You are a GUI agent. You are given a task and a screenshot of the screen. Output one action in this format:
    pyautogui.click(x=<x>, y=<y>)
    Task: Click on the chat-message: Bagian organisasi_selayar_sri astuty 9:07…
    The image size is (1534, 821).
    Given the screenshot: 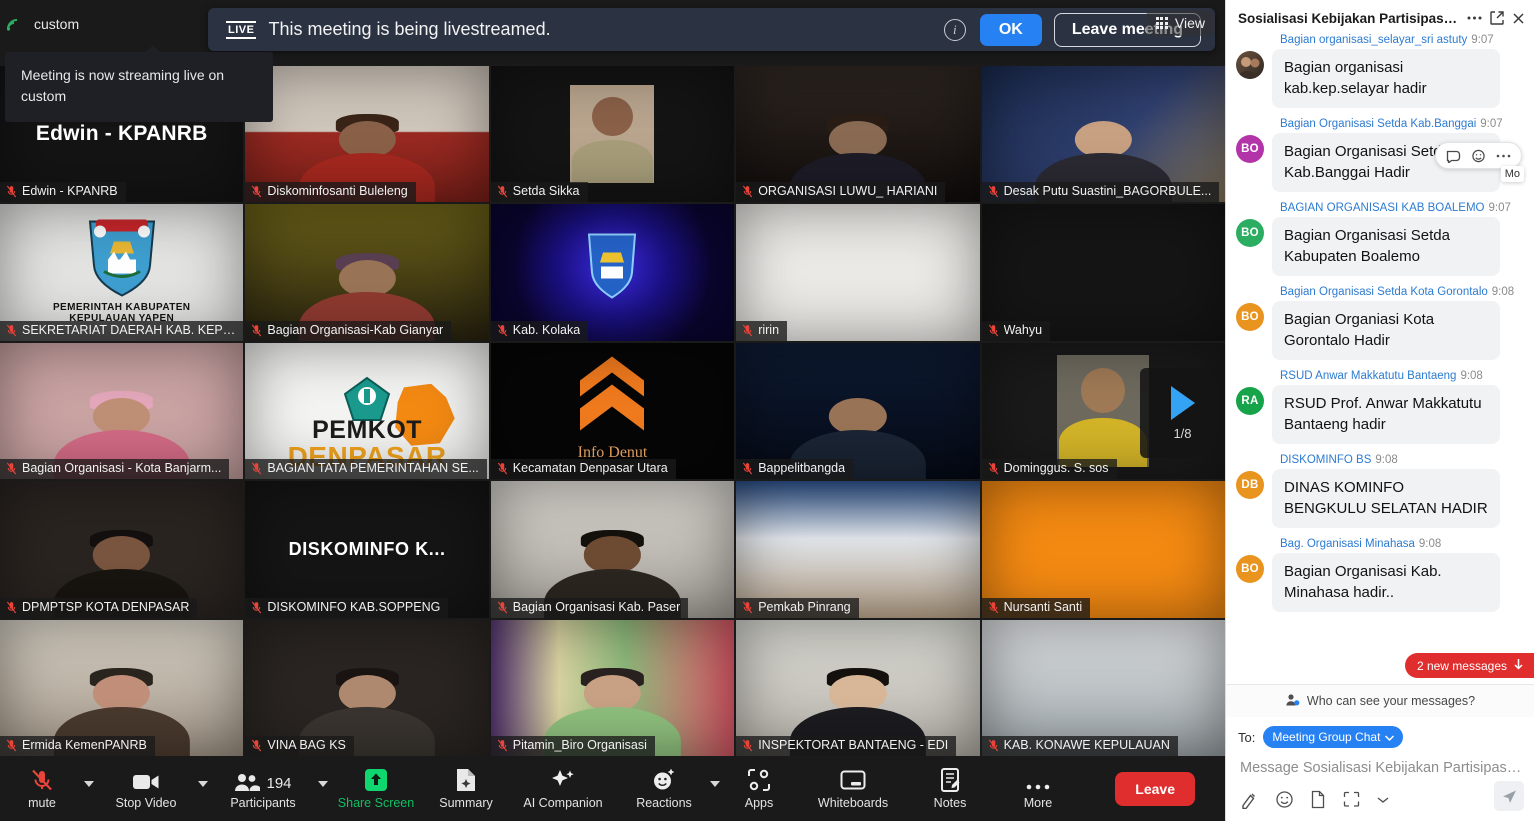 What is the action you would take?
    pyautogui.click(x=1380, y=71)
    